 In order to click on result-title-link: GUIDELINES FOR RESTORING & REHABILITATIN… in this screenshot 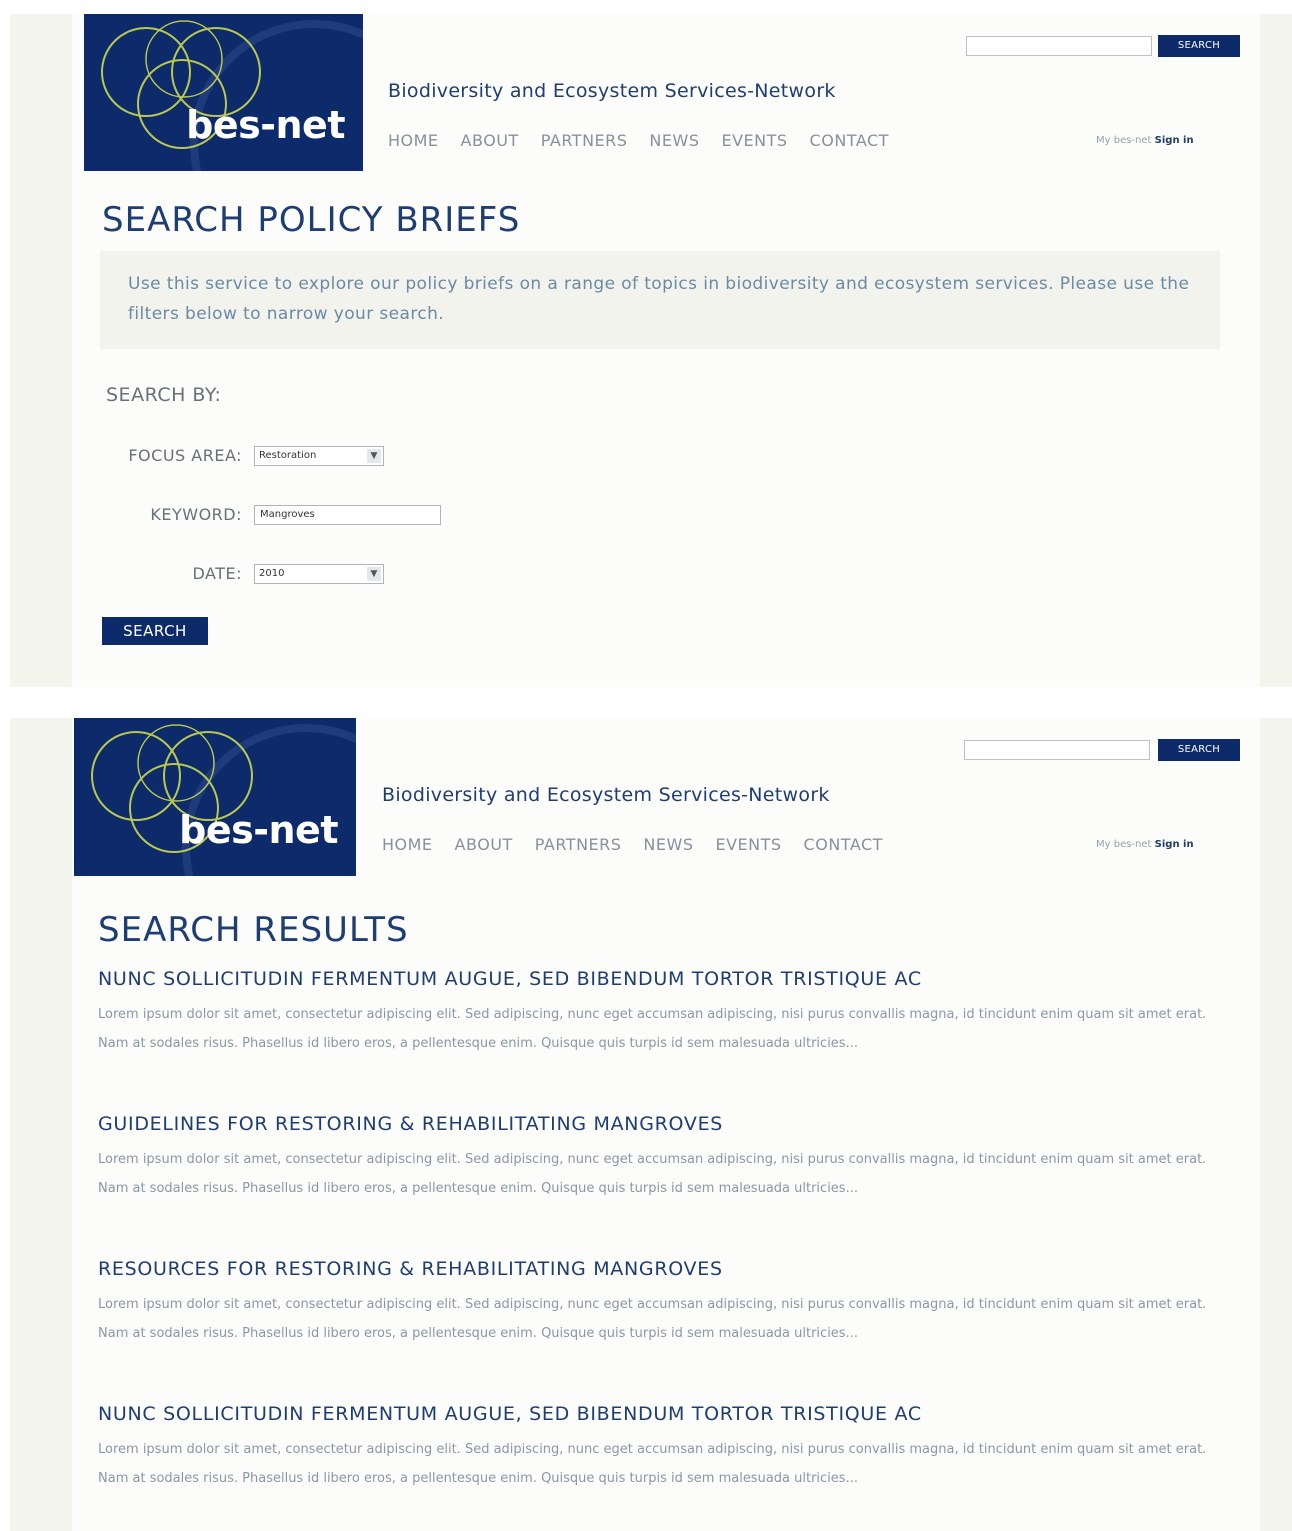, I will do `click(658, 1124)`.